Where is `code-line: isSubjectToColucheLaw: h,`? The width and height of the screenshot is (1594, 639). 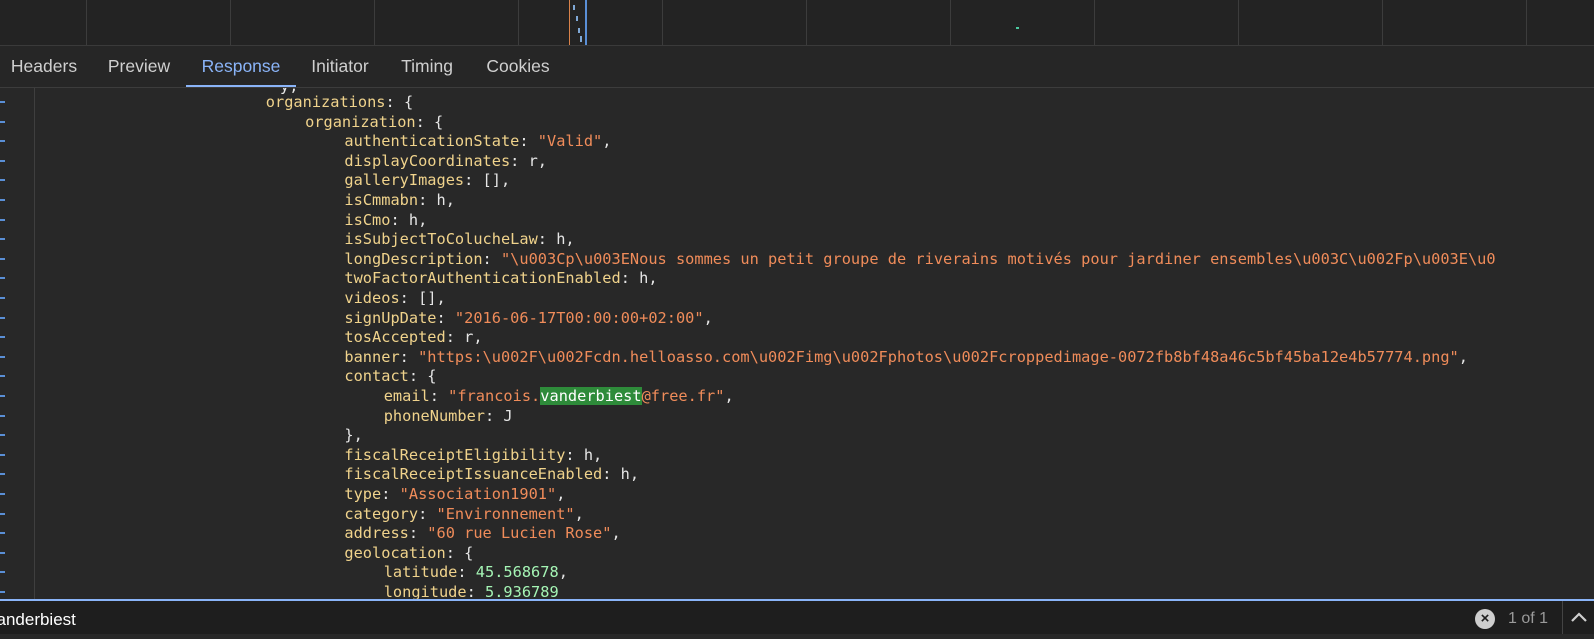 code-line: isSubjectToColucheLaw: h, is located at coordinates (459, 239).